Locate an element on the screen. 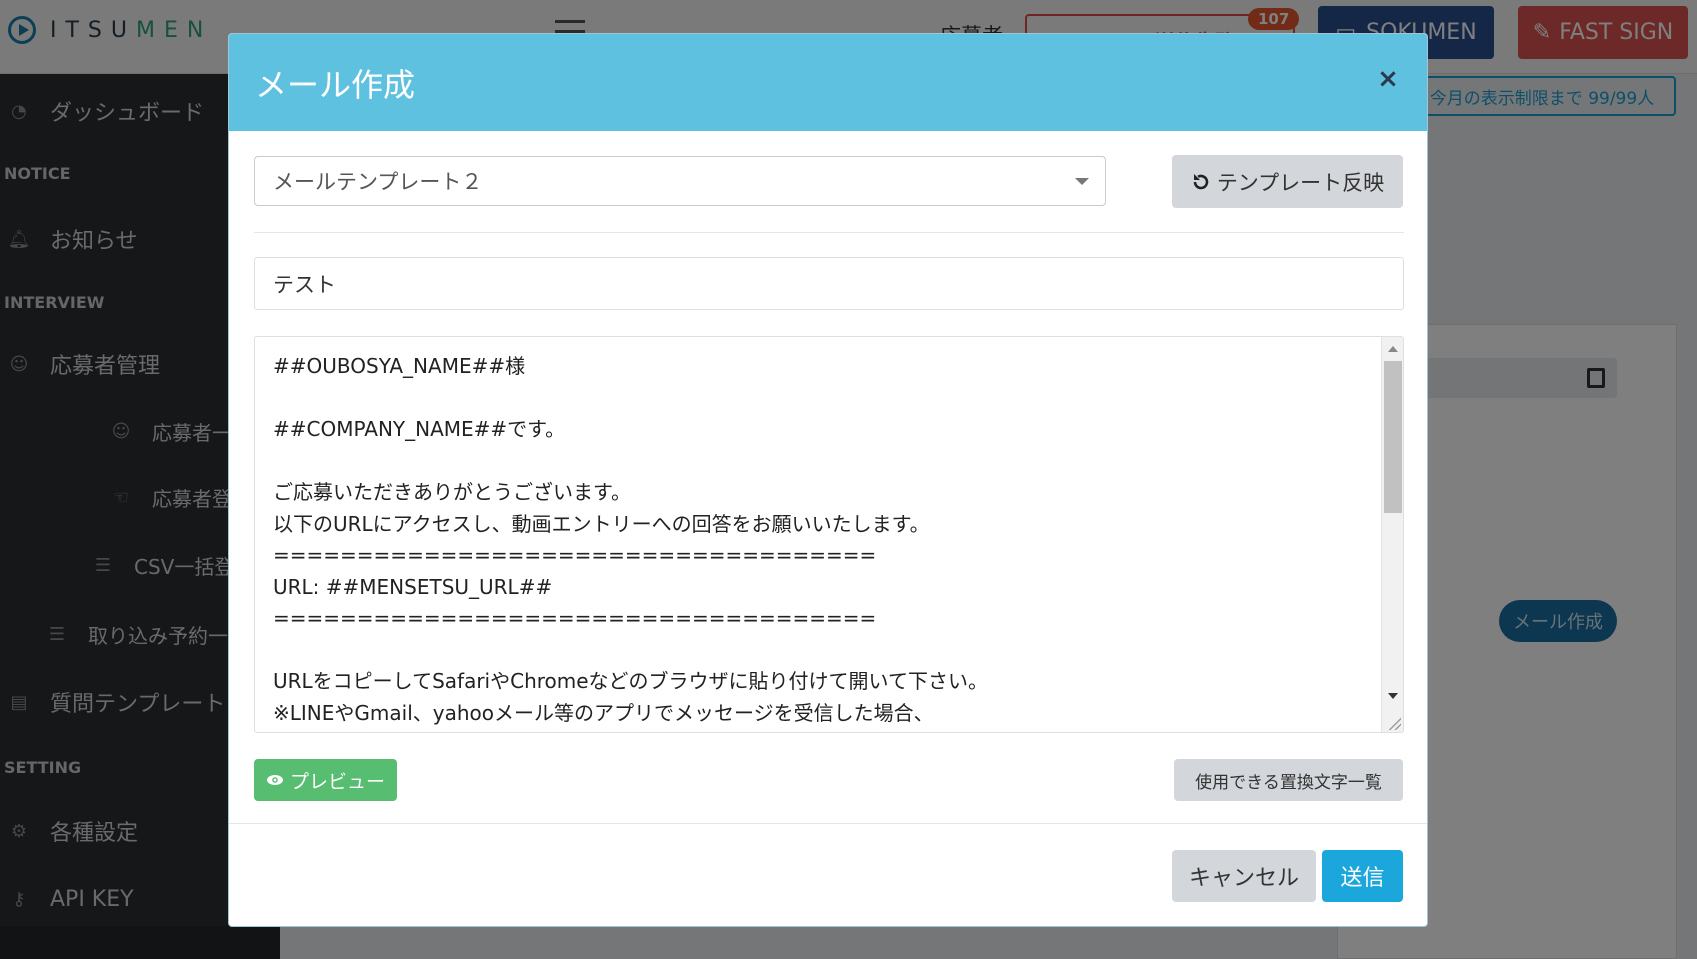 The image size is (1697, 959). close-icon: × is located at coordinates (1388, 79).